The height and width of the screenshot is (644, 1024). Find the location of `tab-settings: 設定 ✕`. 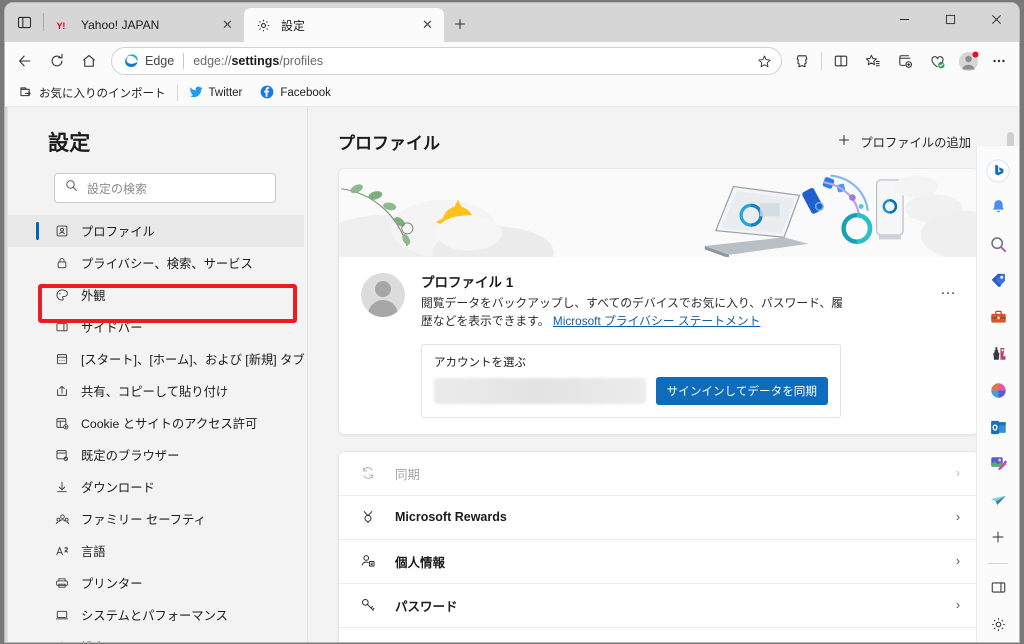

tab-settings: 設定 ✕ is located at coordinates (344, 25).